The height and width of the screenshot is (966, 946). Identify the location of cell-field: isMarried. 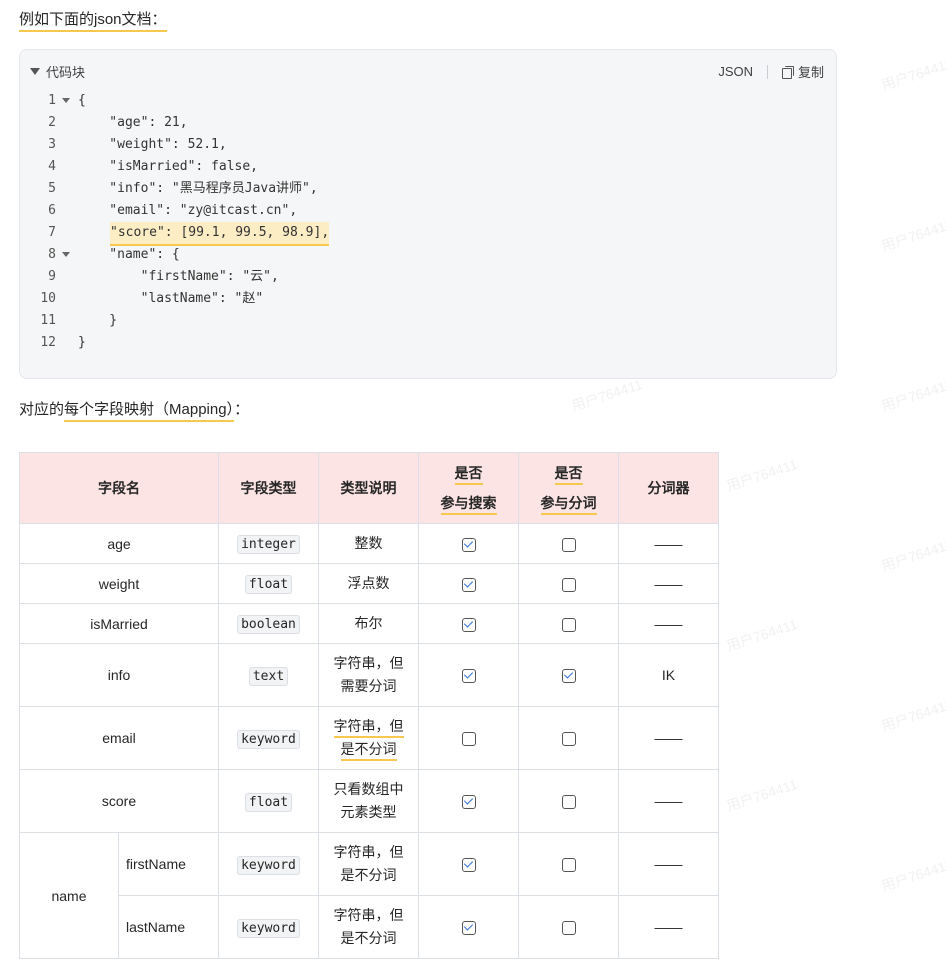
(119, 623).